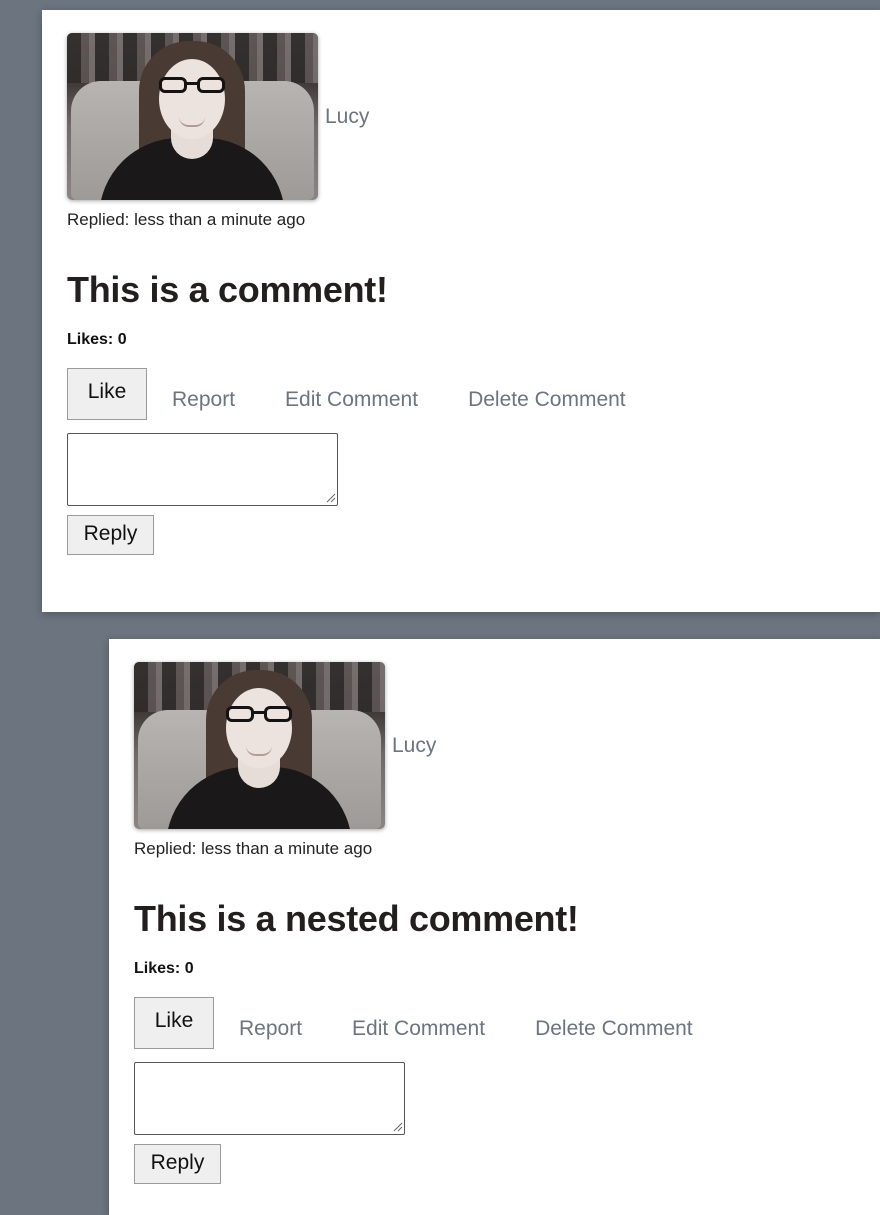 This screenshot has height=1215, width=880. Describe the element at coordinates (227, 289) in the screenshot. I see `comment-text: This is a comment!` at that location.